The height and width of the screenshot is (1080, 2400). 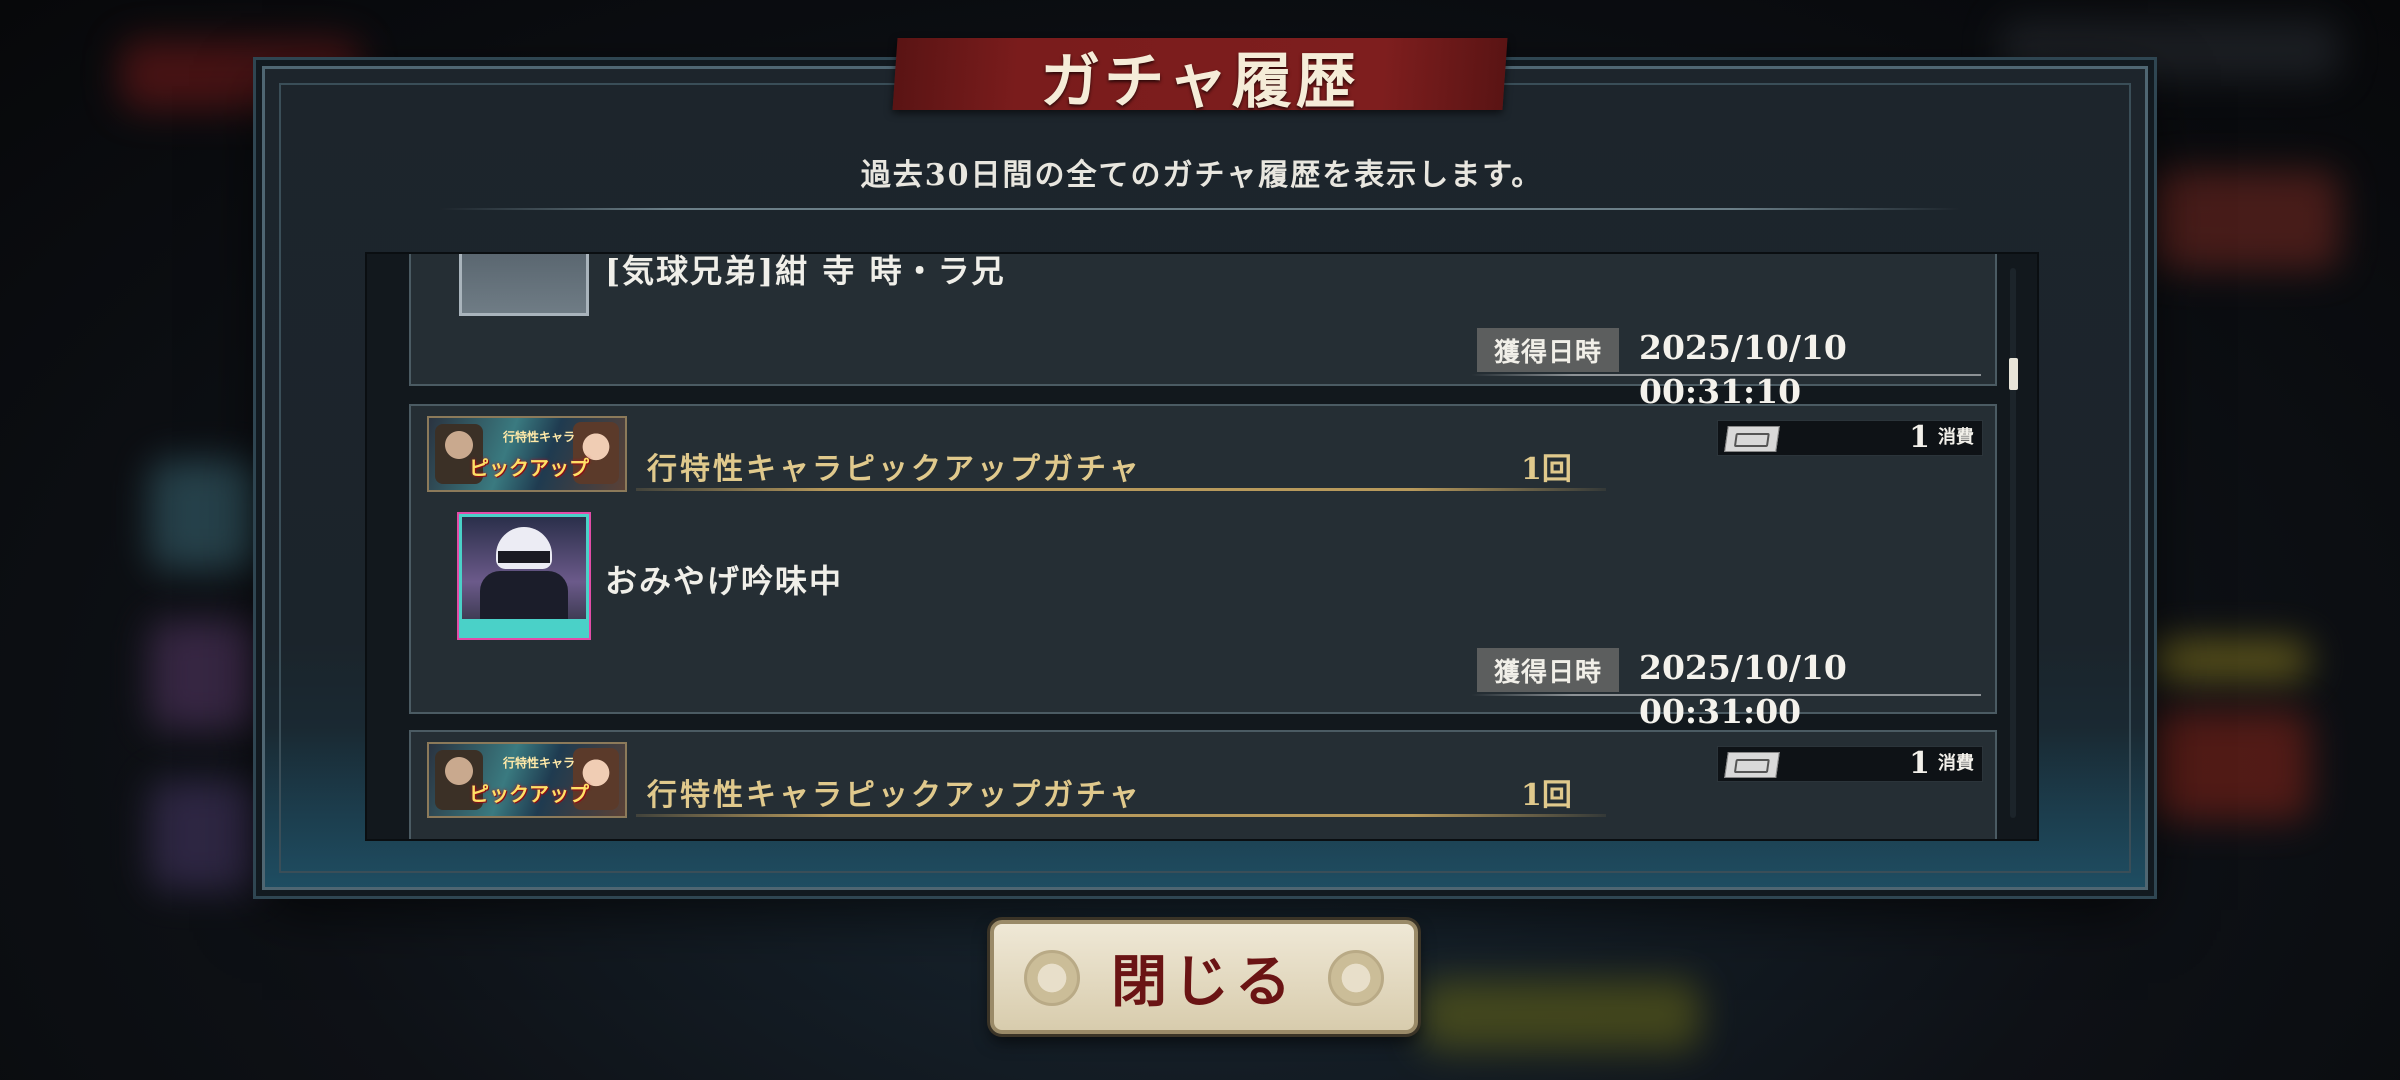 I want to click on dialog-subtitle: 過去30日間の全てのガチャ履歴を表示します。, so click(x=1202, y=175).